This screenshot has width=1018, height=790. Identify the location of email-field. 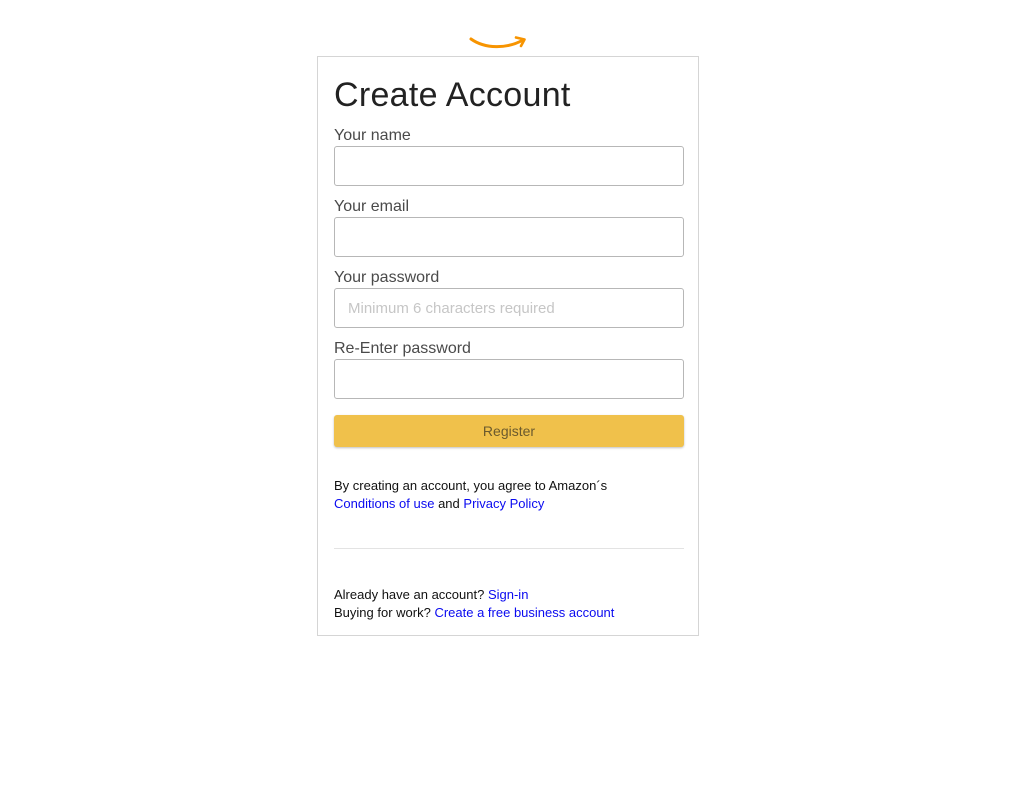
(509, 237).